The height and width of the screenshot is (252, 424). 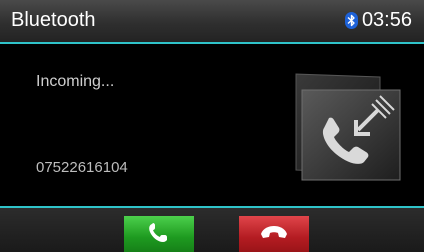 What do you see at coordinates (351, 20) in the screenshot?
I see `bluetooth-icon` at bounding box center [351, 20].